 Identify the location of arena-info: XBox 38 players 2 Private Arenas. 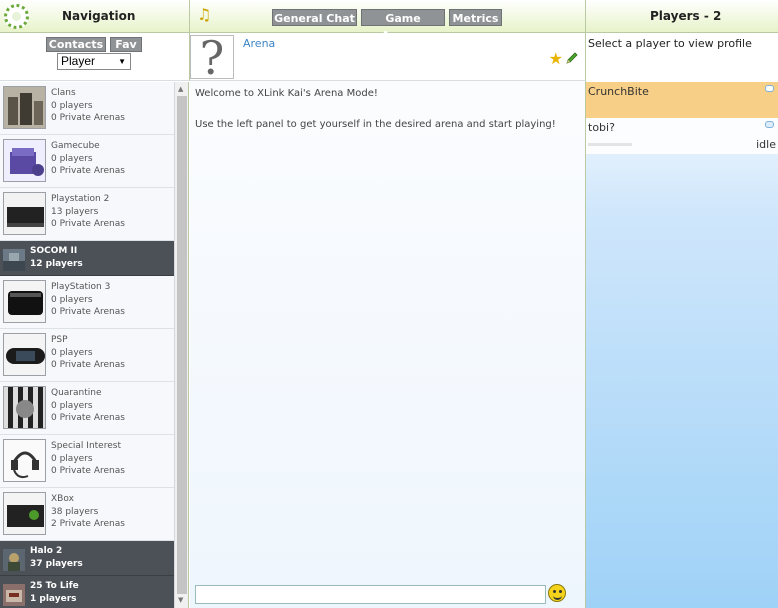
(88, 512).